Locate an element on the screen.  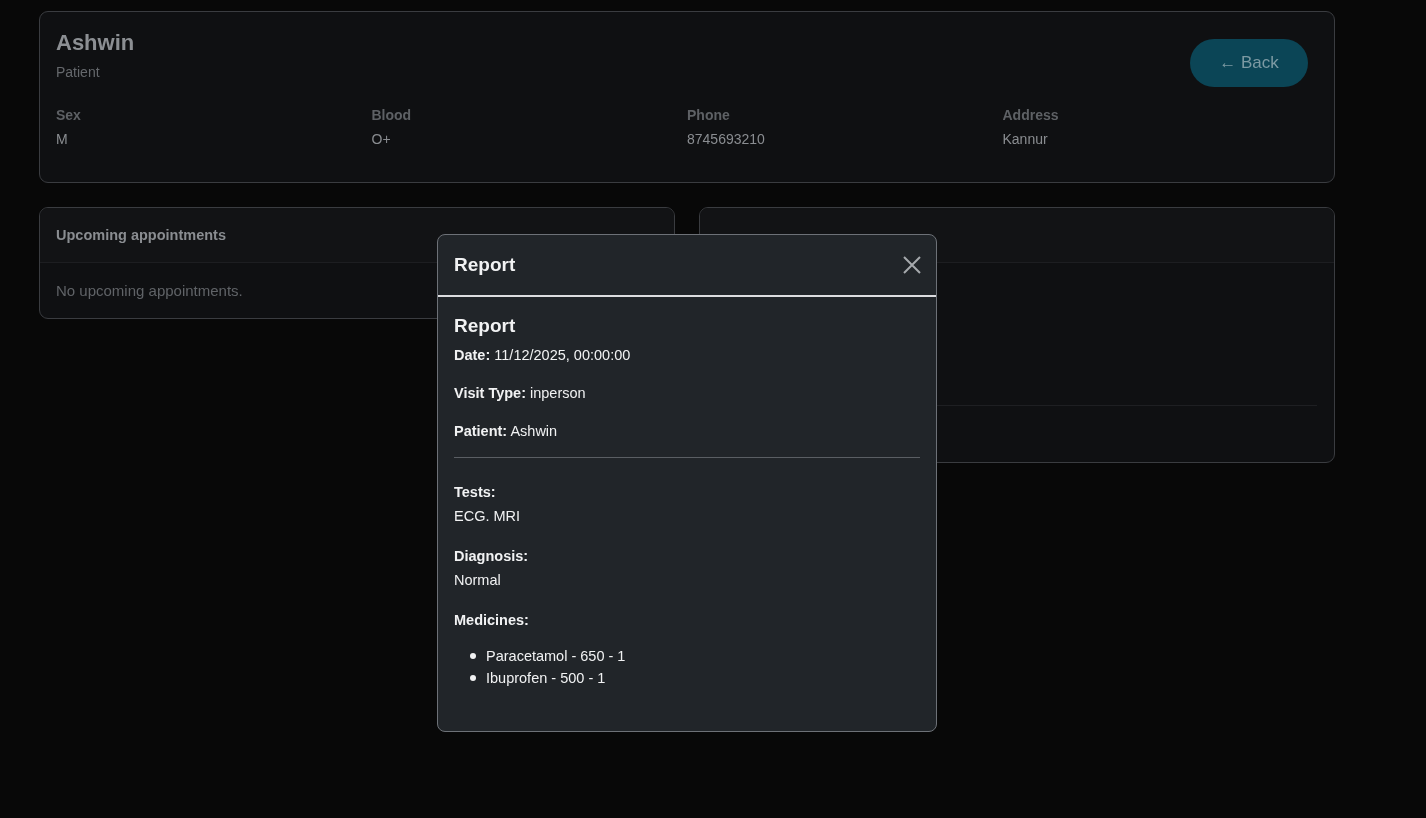
back-button: ← Back is located at coordinates (1249, 63).